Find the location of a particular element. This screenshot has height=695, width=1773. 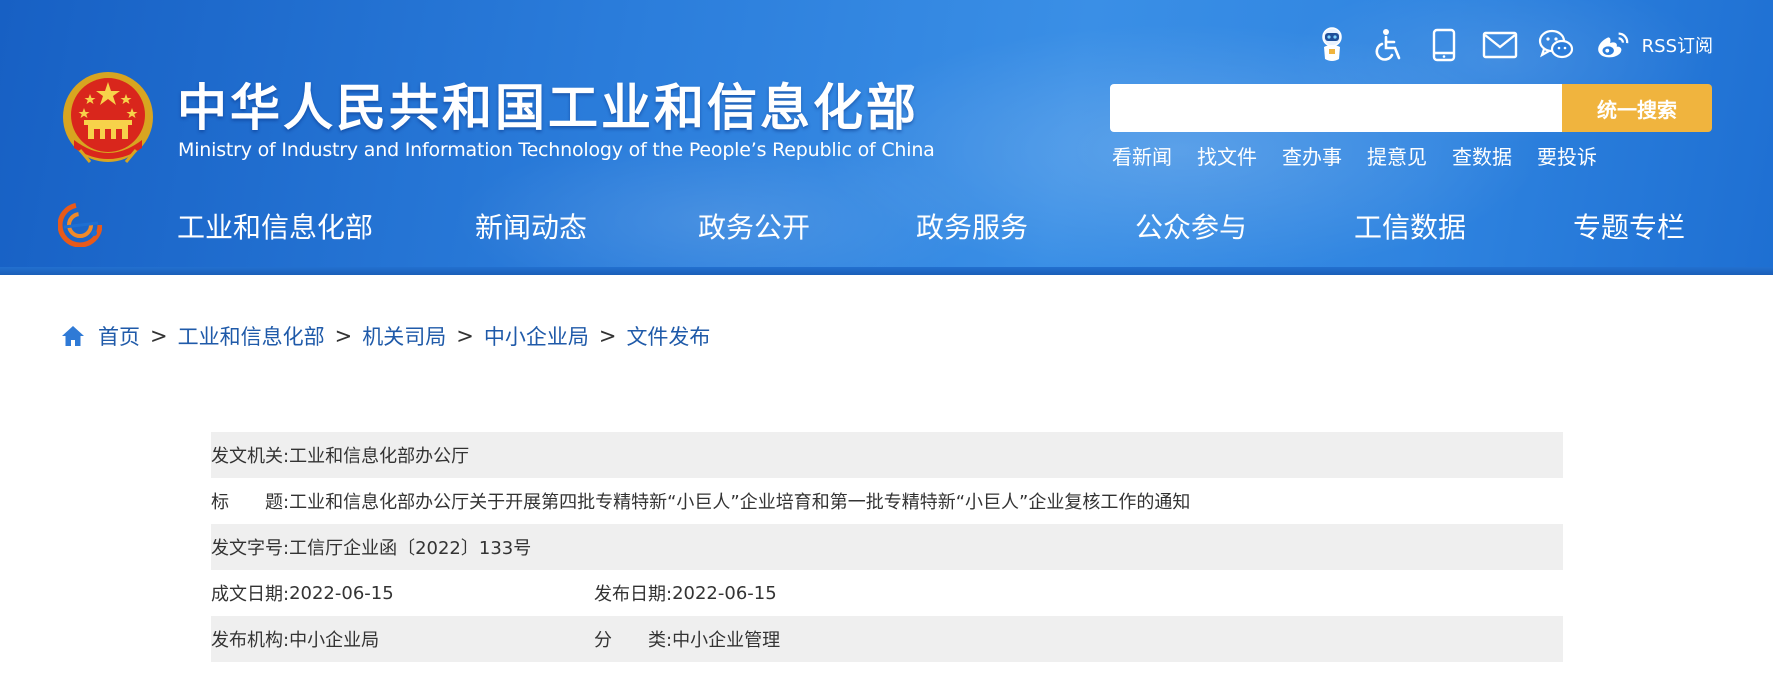

breadcrumb-sme-bureau: 中小企业局 is located at coordinates (536, 336).